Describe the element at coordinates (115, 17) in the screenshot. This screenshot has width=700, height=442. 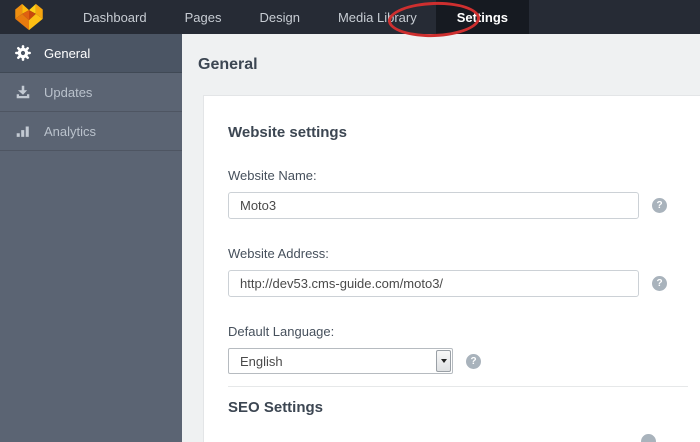
I see `nav-item-dashboard: Dashboard` at that location.